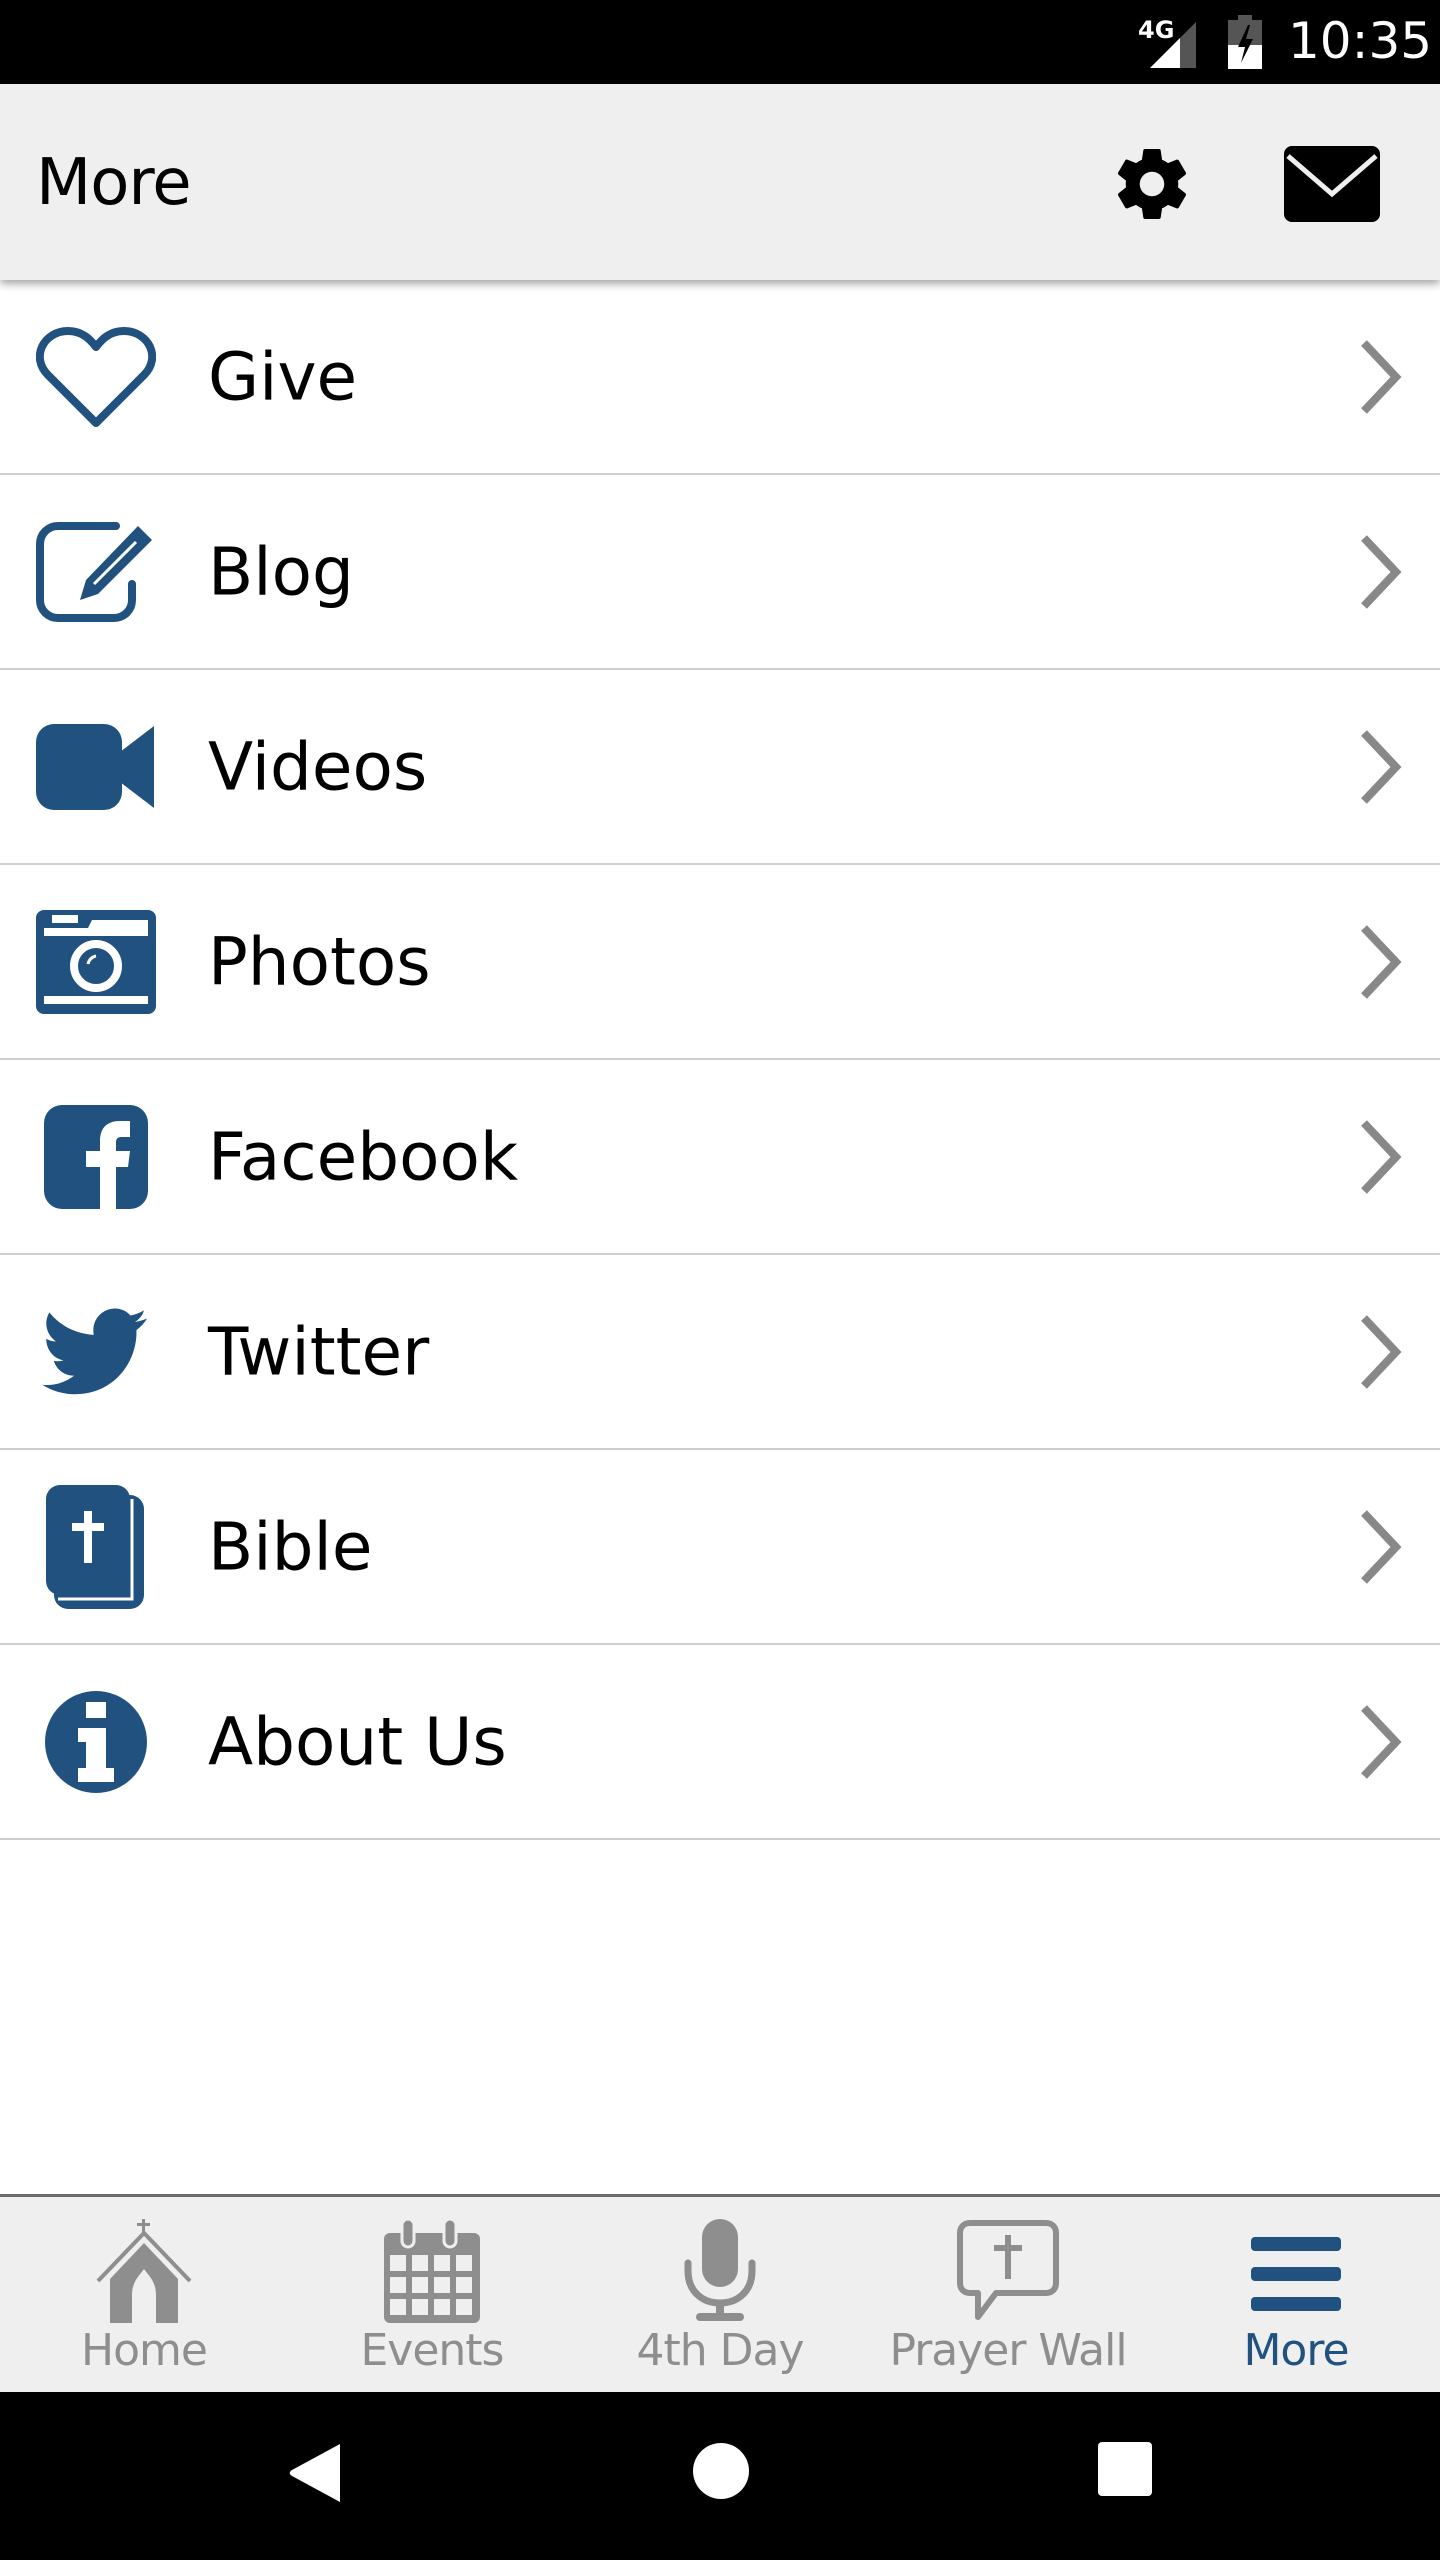 The height and width of the screenshot is (2560, 1440). What do you see at coordinates (720, 2271) in the screenshot?
I see `microphone-icon` at bounding box center [720, 2271].